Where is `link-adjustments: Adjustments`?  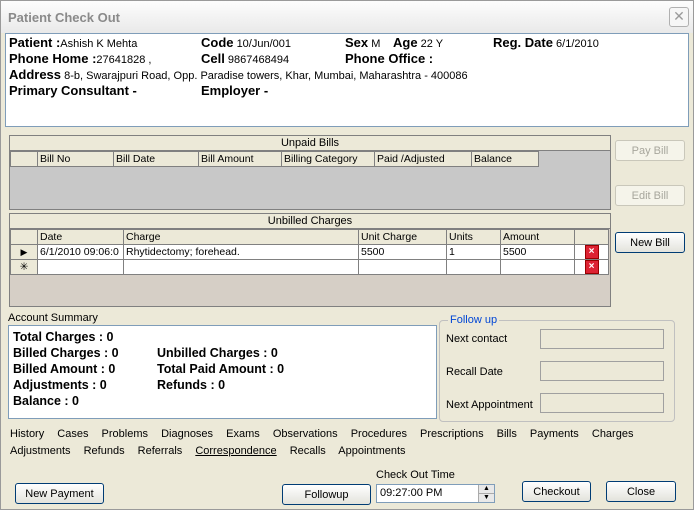
link-adjustments: Adjustments is located at coordinates (40, 451).